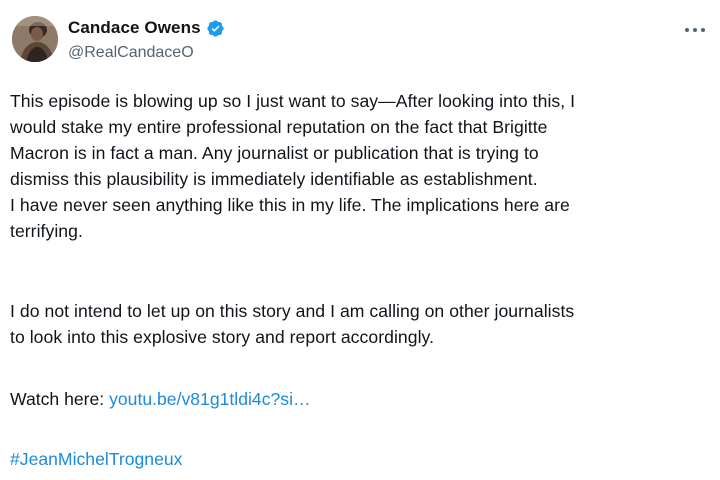  Describe the element at coordinates (60, 399) in the screenshot. I see `watch-label: Watch here:` at that location.